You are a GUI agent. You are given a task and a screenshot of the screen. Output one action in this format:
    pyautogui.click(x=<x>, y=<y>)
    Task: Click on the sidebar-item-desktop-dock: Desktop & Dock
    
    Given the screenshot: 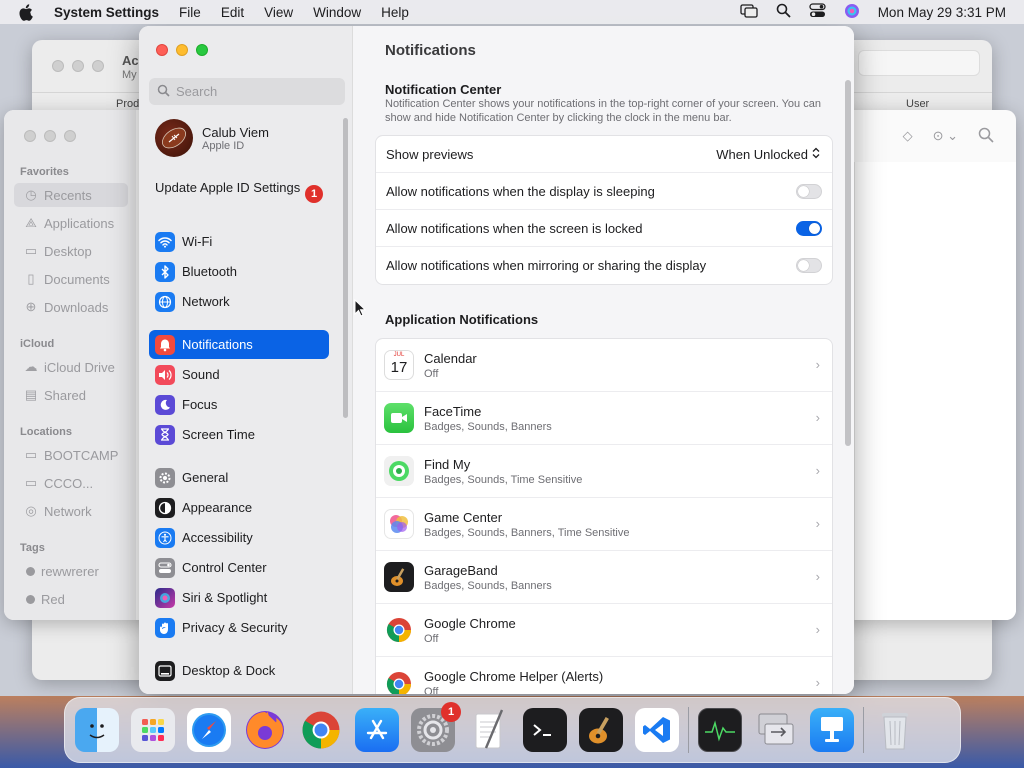 What is the action you would take?
    pyautogui.click(x=239, y=670)
    